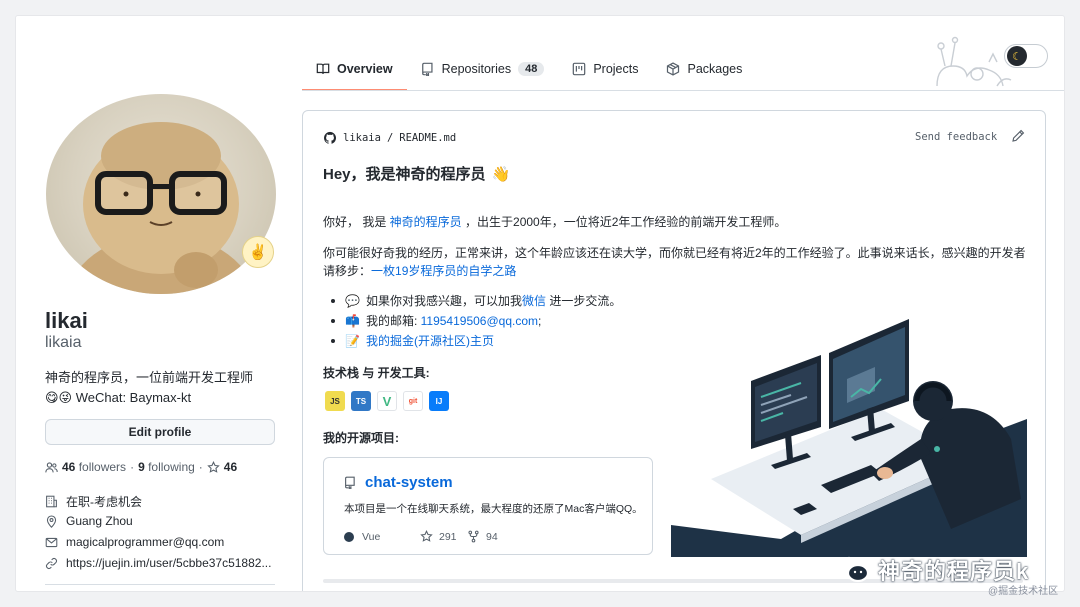  I want to click on tech-heading: 技术栈 与 开发工具:, so click(376, 373).